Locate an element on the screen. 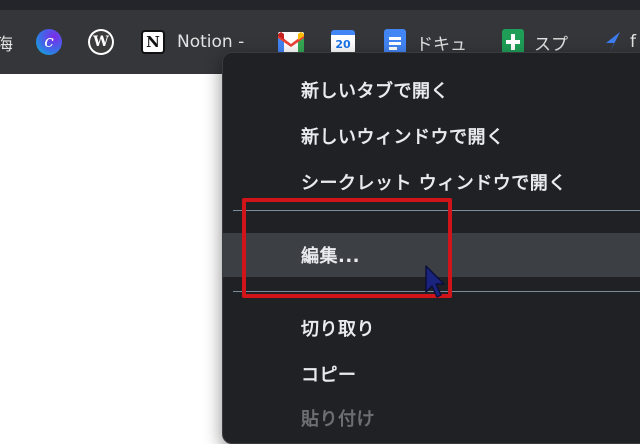  menu-item-open-new-window: 新しいウィンドウで開く is located at coordinates (431, 136).